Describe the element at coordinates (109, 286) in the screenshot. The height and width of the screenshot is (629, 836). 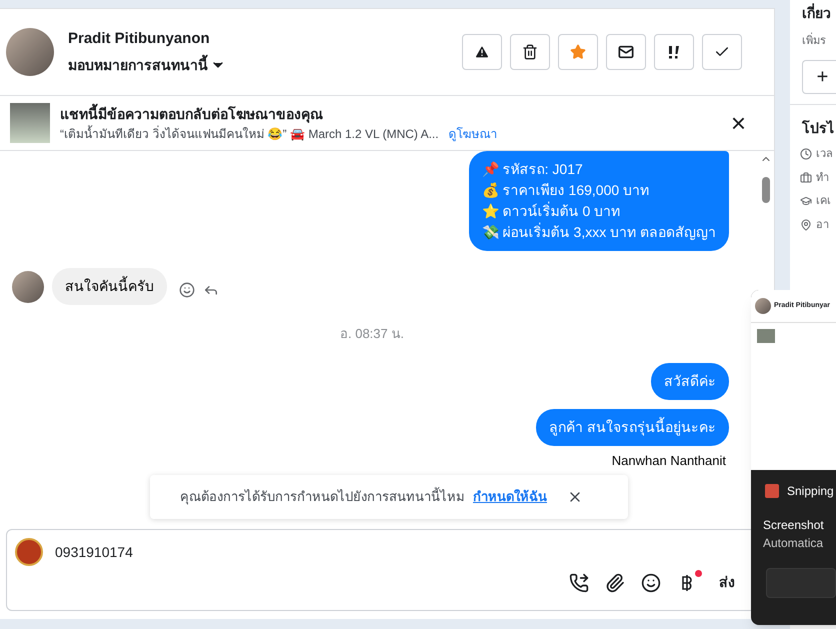
I see `incoming-message: สนใจคันนี้ครับ` at that location.